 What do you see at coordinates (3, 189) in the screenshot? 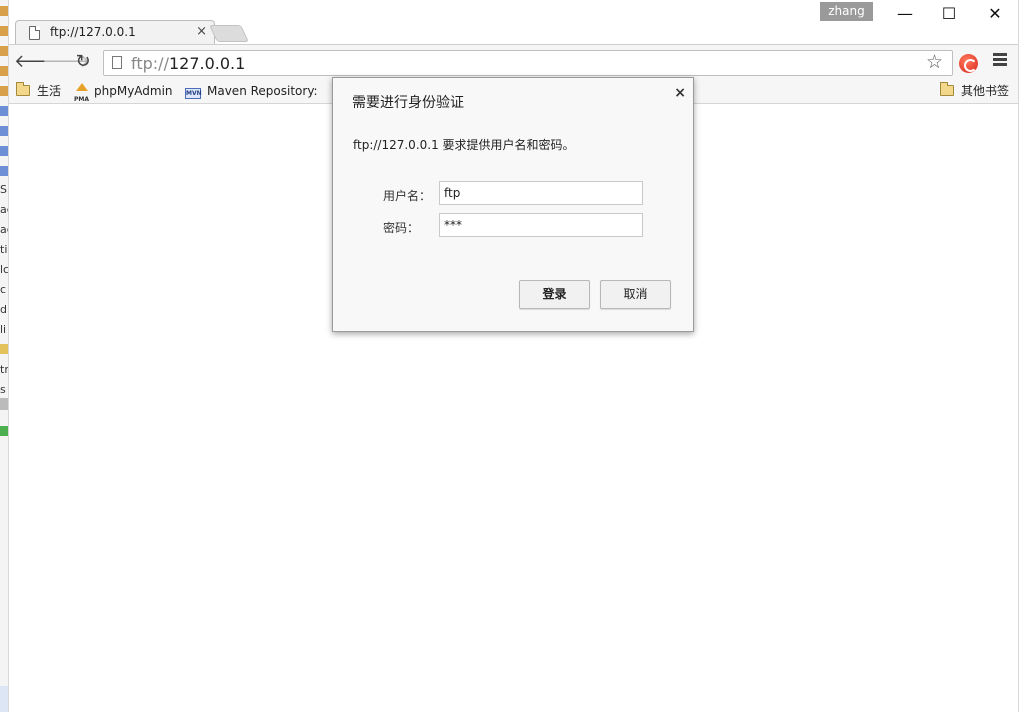
I see `background-text-fragment: S` at bounding box center [3, 189].